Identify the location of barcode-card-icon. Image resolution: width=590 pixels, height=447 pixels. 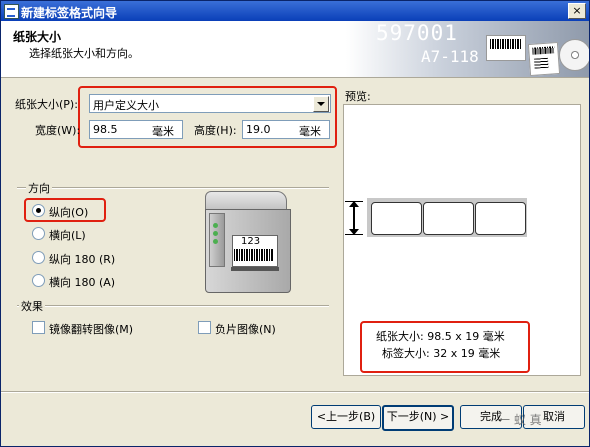
(506, 48).